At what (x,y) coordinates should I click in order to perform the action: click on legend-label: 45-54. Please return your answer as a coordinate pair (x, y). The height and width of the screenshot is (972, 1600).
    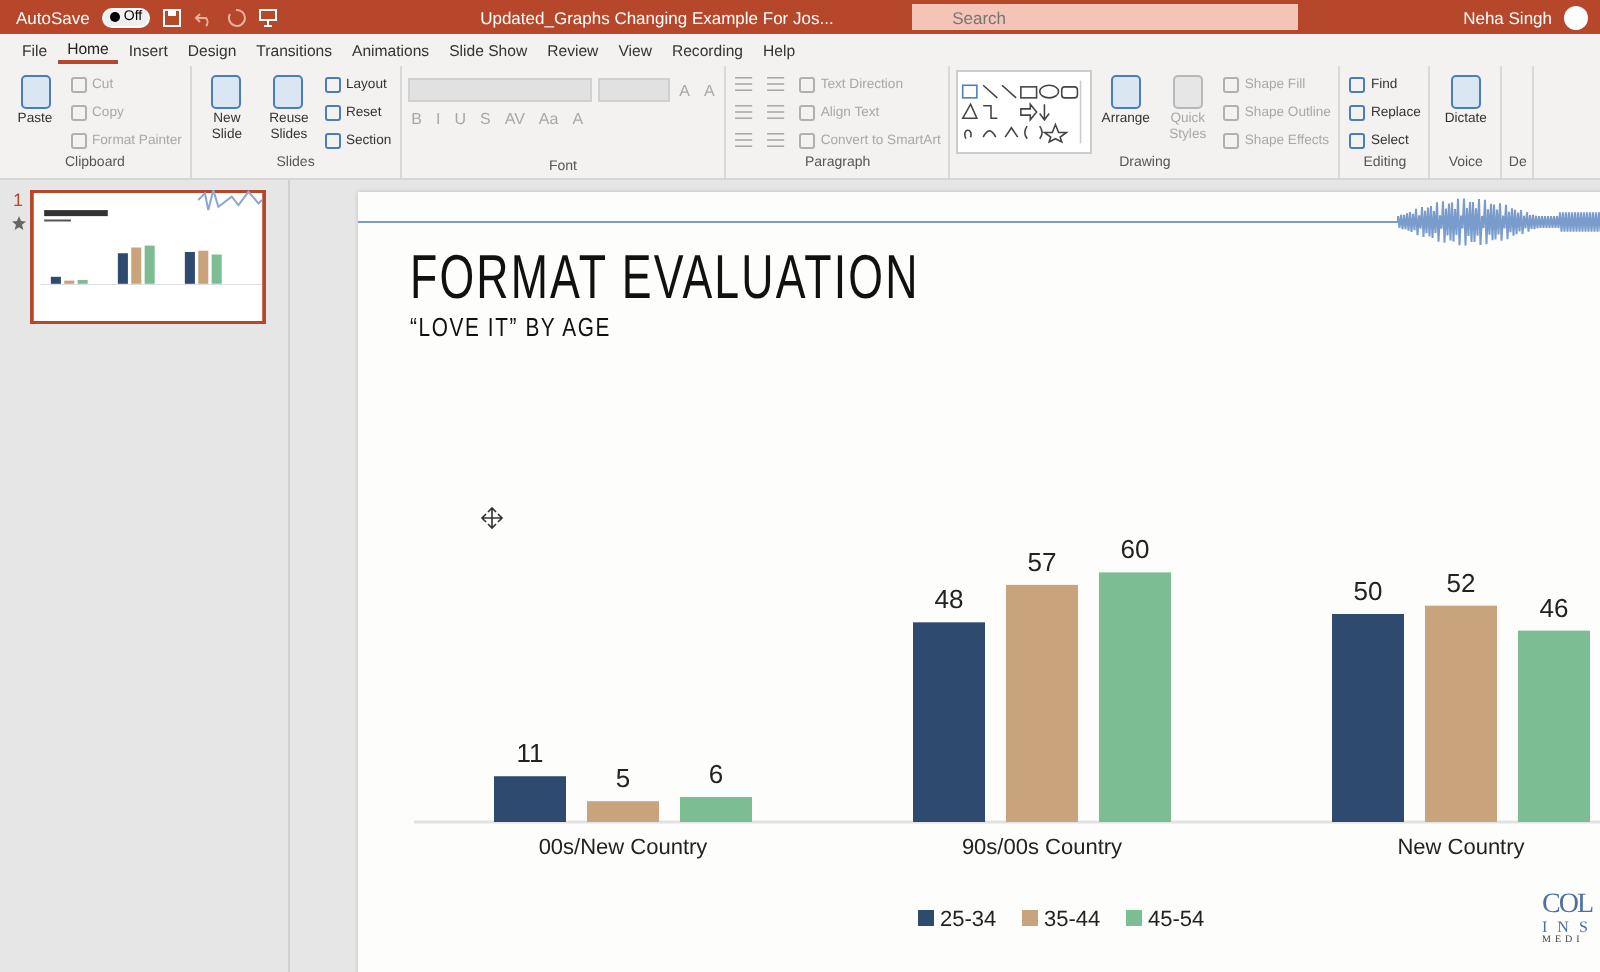
    Looking at the image, I should click on (1176, 920).